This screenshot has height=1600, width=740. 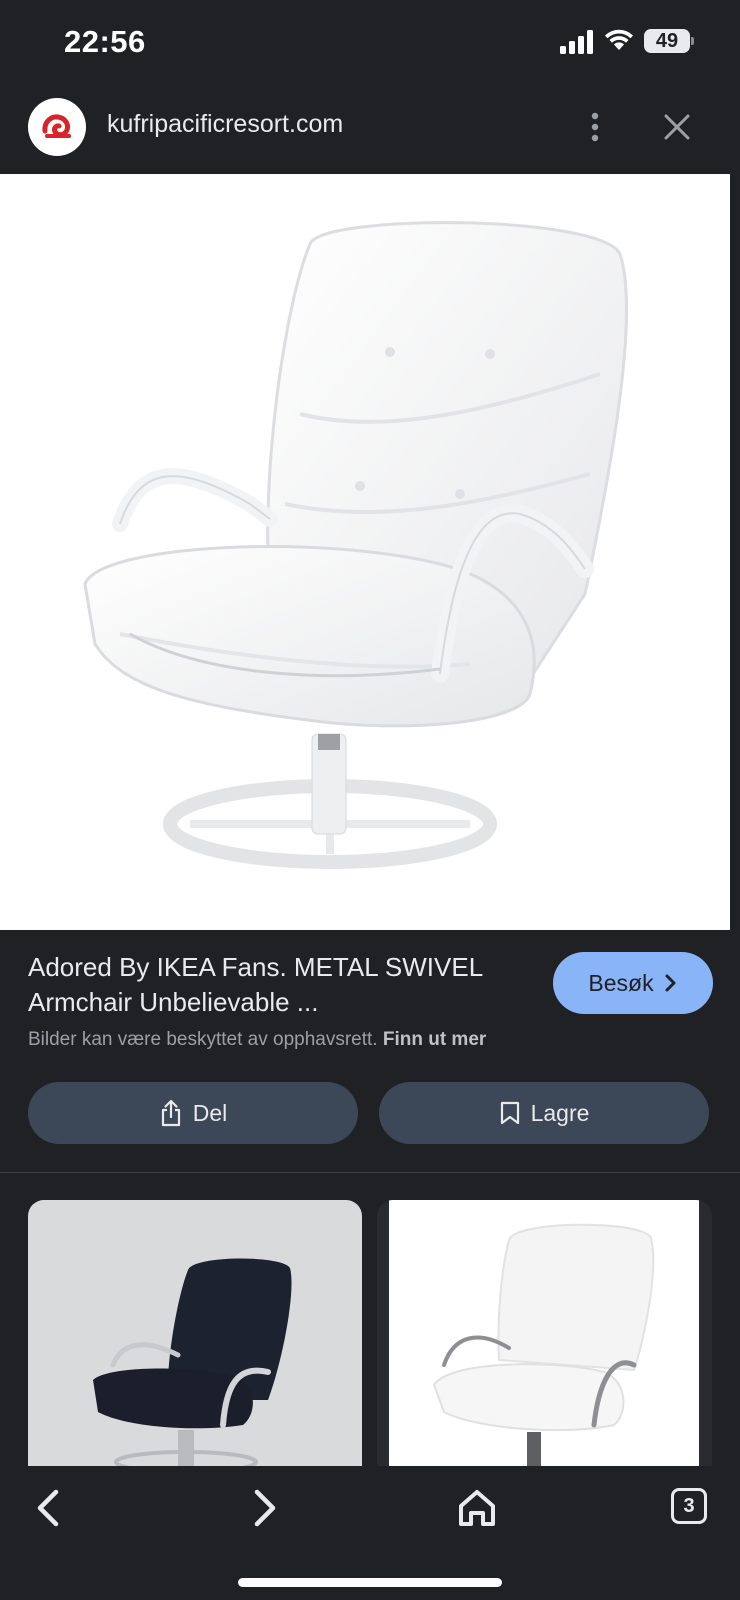 What do you see at coordinates (621, 982) in the screenshot?
I see `visit-label: Besøk` at bounding box center [621, 982].